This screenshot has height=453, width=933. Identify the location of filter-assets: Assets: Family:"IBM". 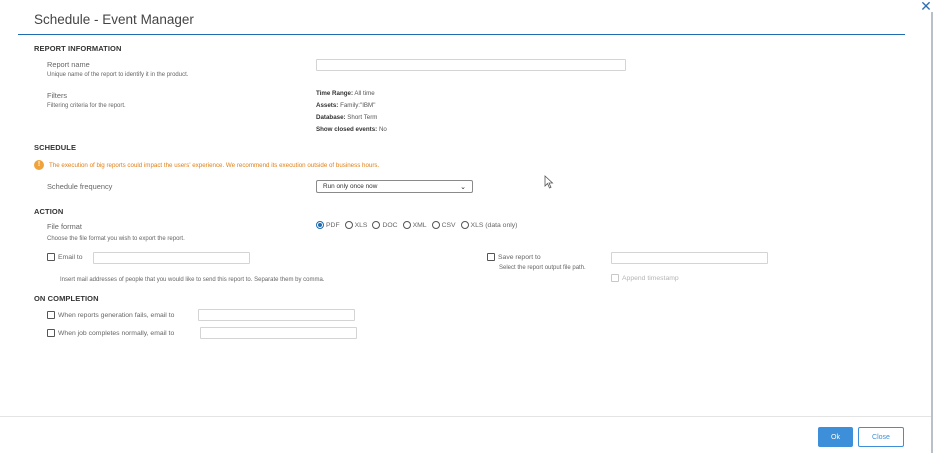
(346, 105).